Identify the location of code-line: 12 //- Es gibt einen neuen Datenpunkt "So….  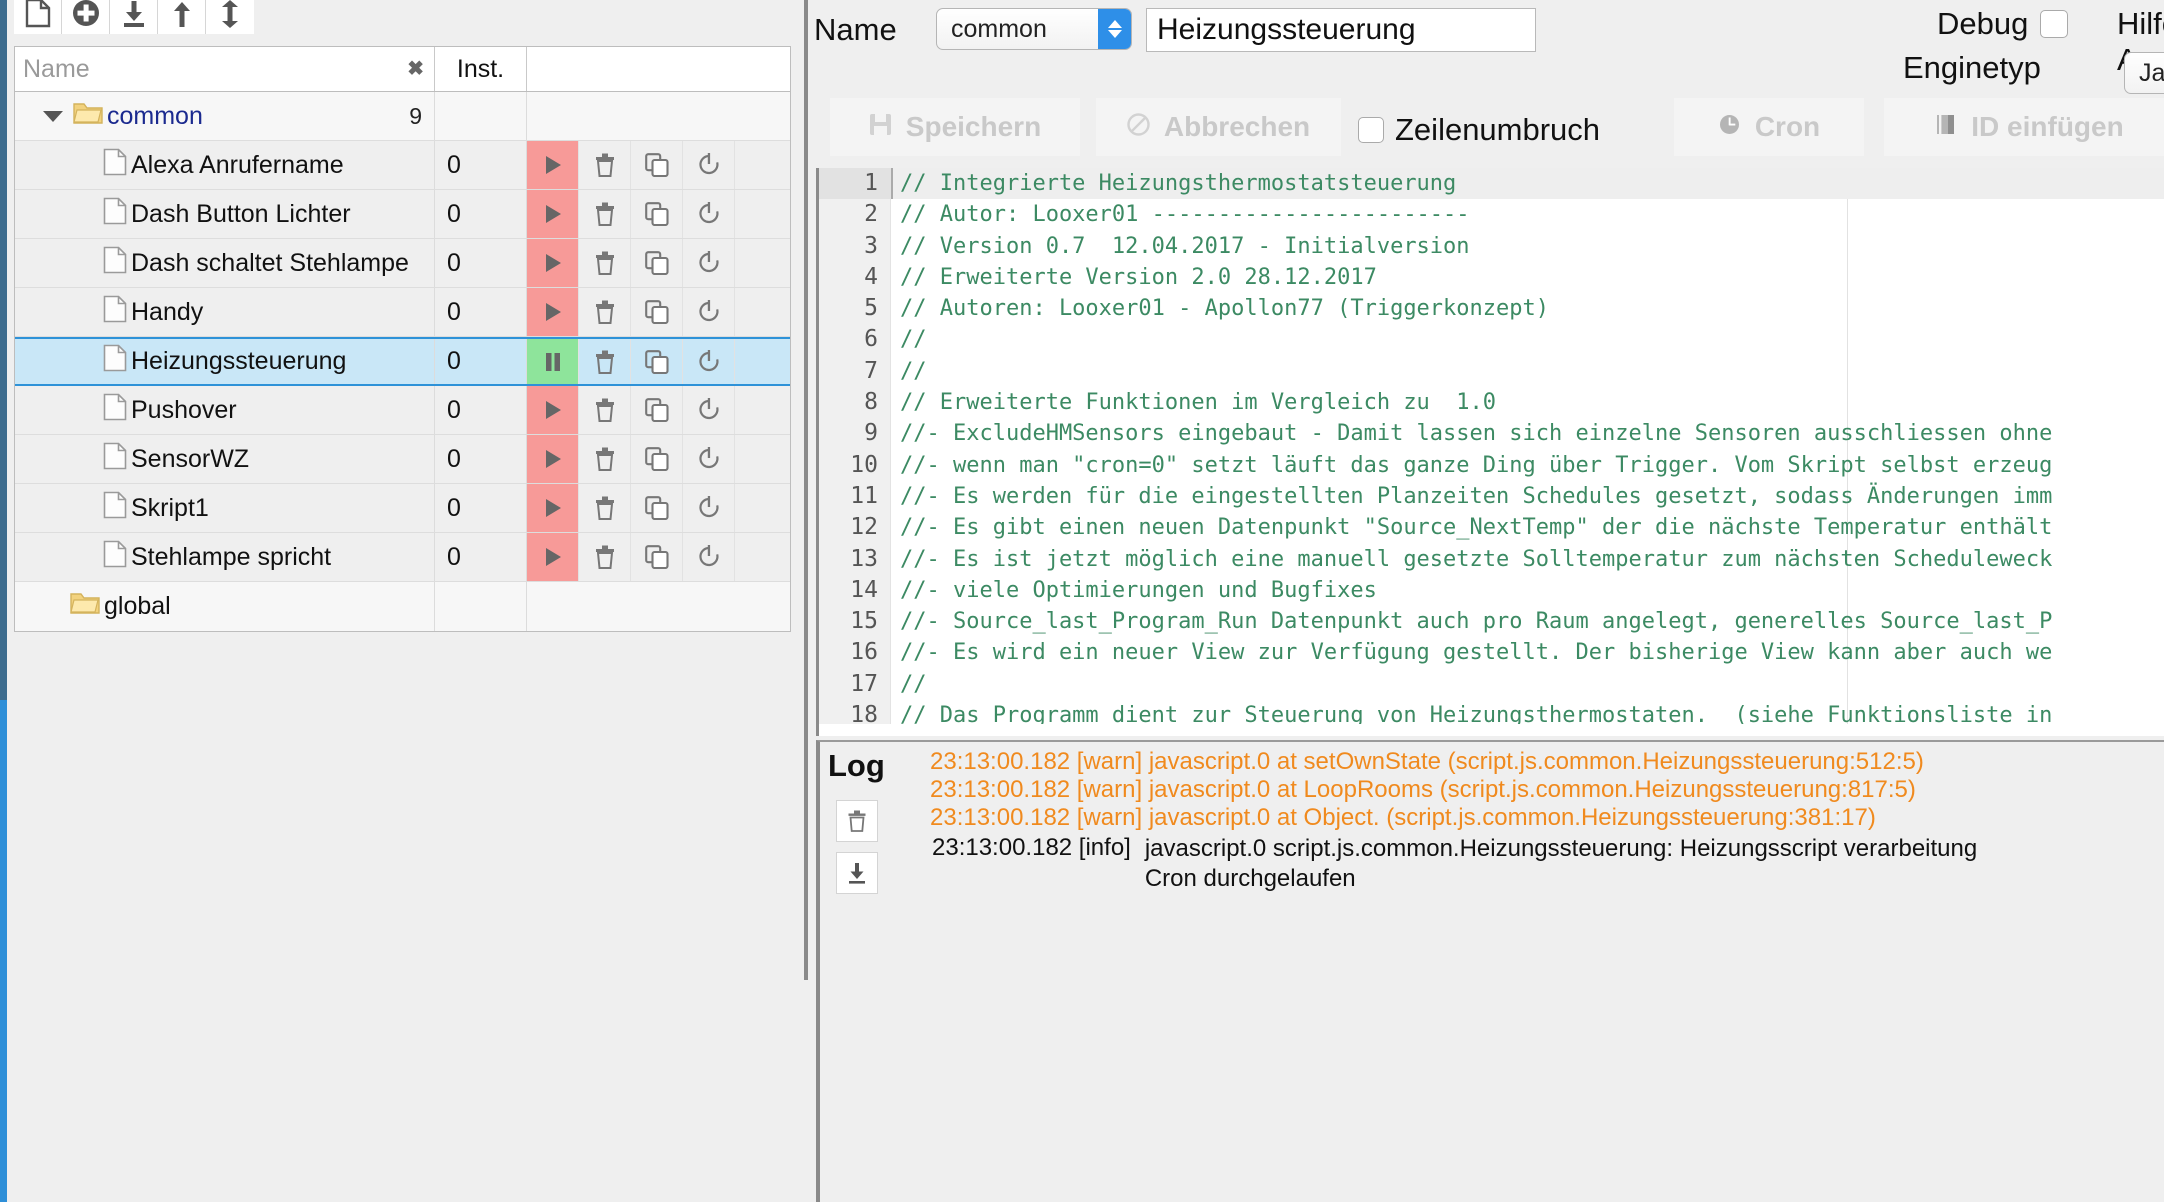
(1491, 527).